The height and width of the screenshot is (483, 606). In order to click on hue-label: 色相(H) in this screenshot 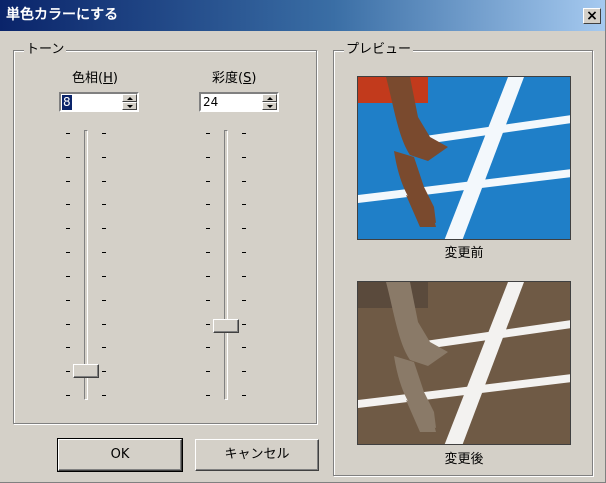, I will do `click(95, 78)`.